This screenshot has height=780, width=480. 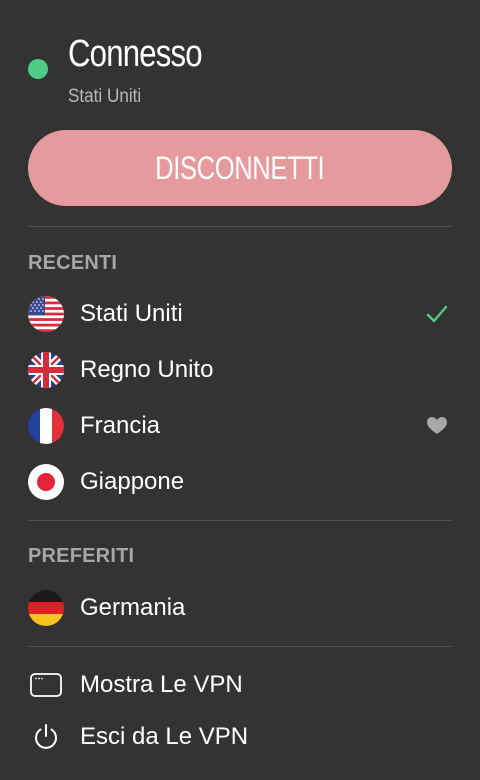 What do you see at coordinates (135, 54) in the screenshot?
I see `status-title: Connesso` at bounding box center [135, 54].